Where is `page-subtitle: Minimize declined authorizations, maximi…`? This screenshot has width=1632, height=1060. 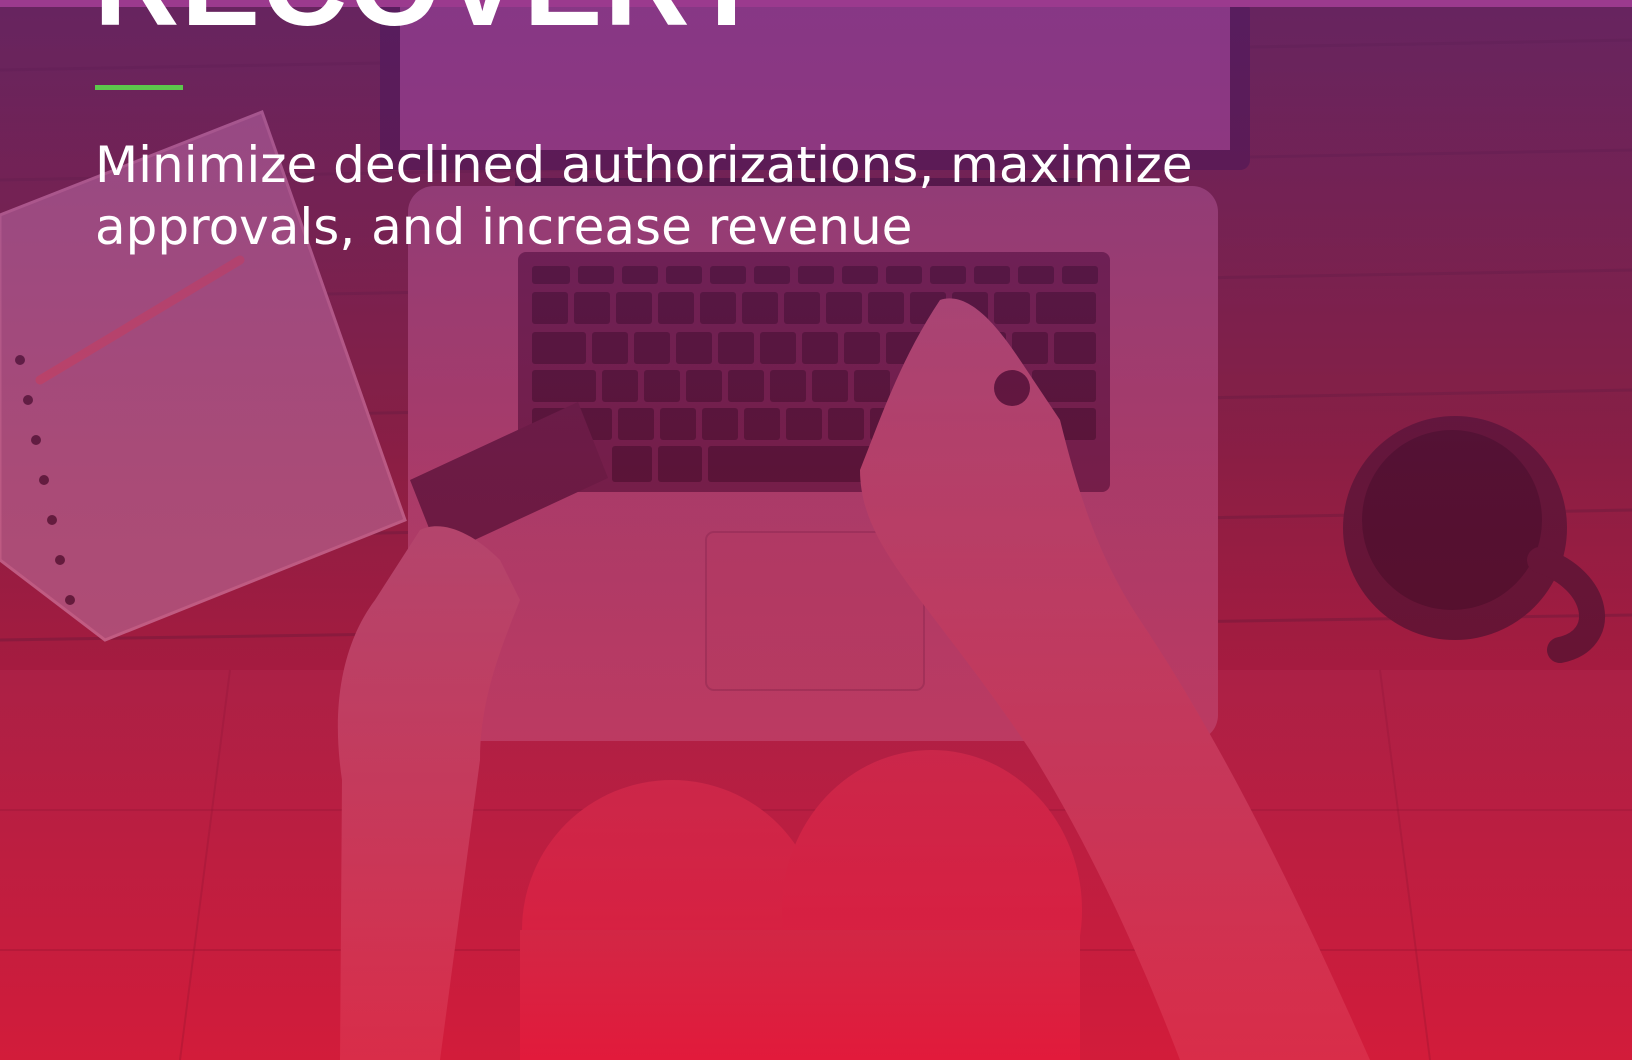
page-subtitle: Minimize declined authorizations, maximi… is located at coordinates (644, 196).